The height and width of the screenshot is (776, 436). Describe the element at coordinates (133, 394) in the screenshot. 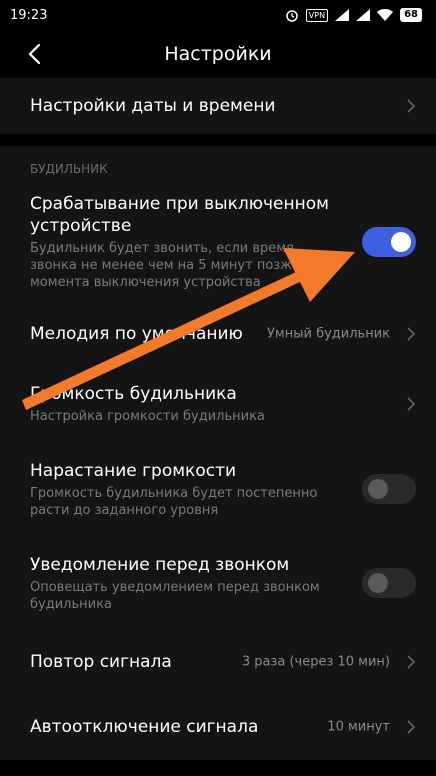

I see `alarm-volume-title: Громкость будильника` at that location.